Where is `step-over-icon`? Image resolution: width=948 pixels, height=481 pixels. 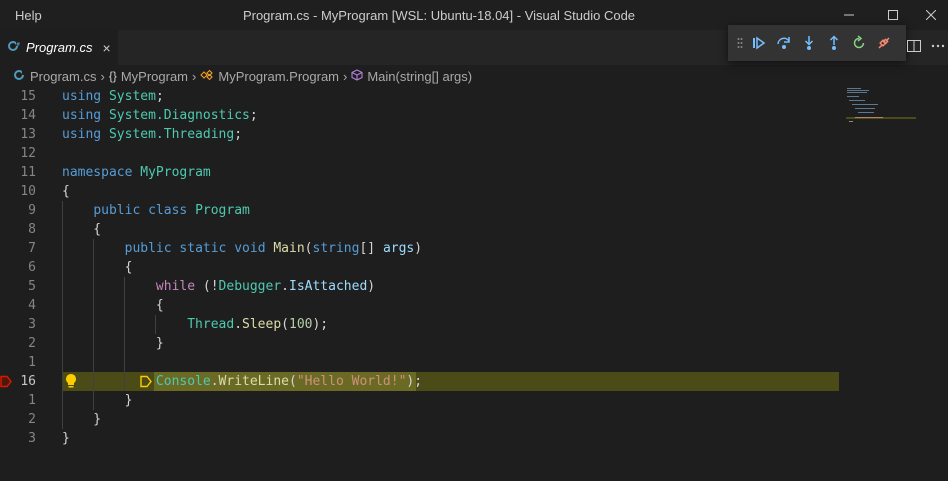
step-over-icon is located at coordinates (783, 43).